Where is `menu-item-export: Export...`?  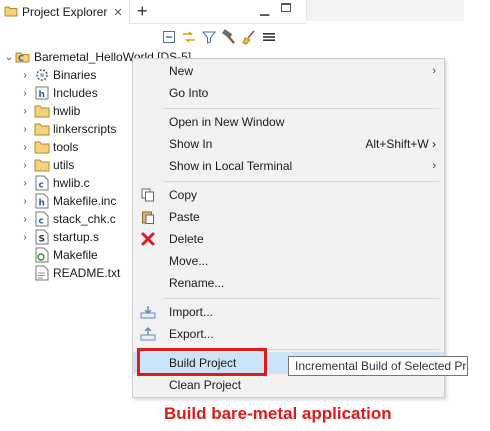 menu-item-export: Export... is located at coordinates (288, 334).